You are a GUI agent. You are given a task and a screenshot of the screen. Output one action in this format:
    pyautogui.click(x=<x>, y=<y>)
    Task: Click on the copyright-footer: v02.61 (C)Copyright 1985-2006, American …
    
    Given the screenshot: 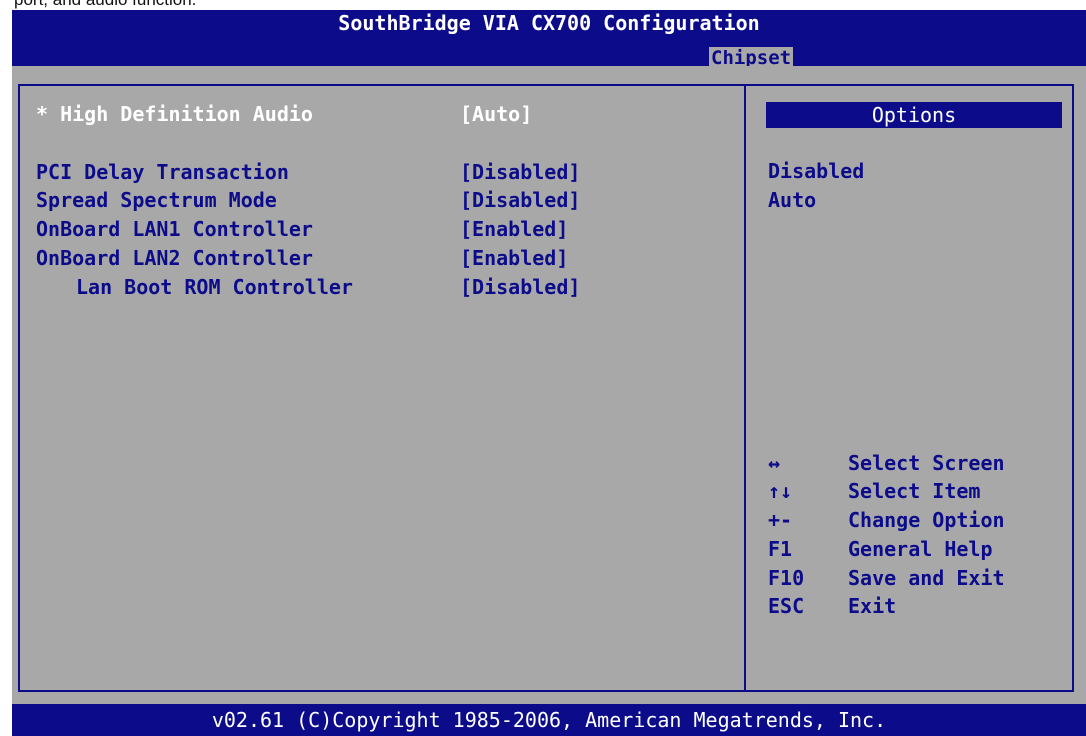 What is the action you would take?
    pyautogui.click(x=549, y=720)
    